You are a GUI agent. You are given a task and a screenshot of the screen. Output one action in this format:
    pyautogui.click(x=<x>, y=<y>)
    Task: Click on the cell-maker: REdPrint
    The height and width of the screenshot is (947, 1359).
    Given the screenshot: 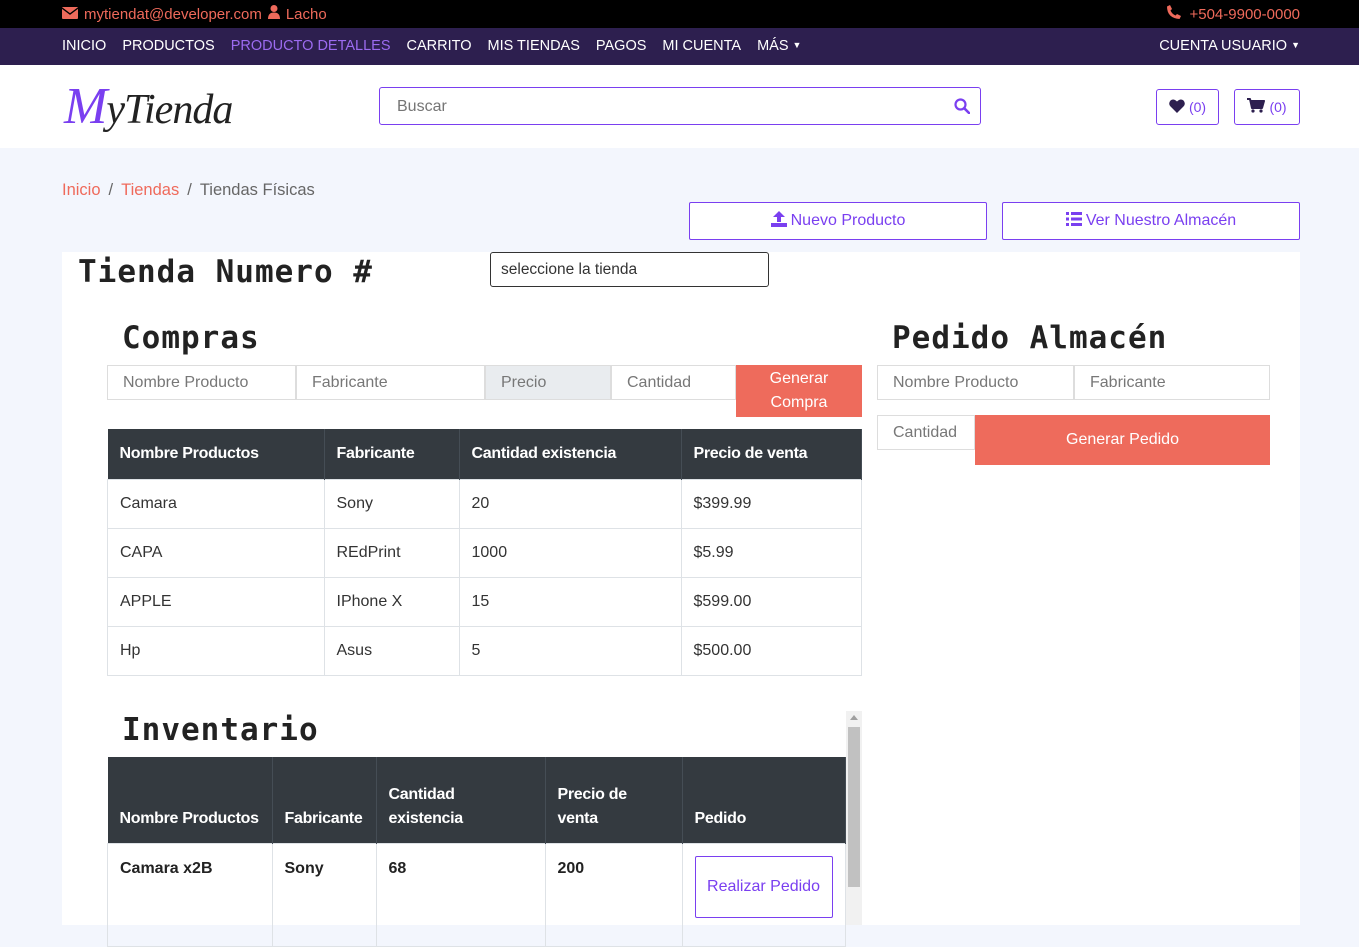 What is the action you would take?
    pyautogui.click(x=391, y=553)
    